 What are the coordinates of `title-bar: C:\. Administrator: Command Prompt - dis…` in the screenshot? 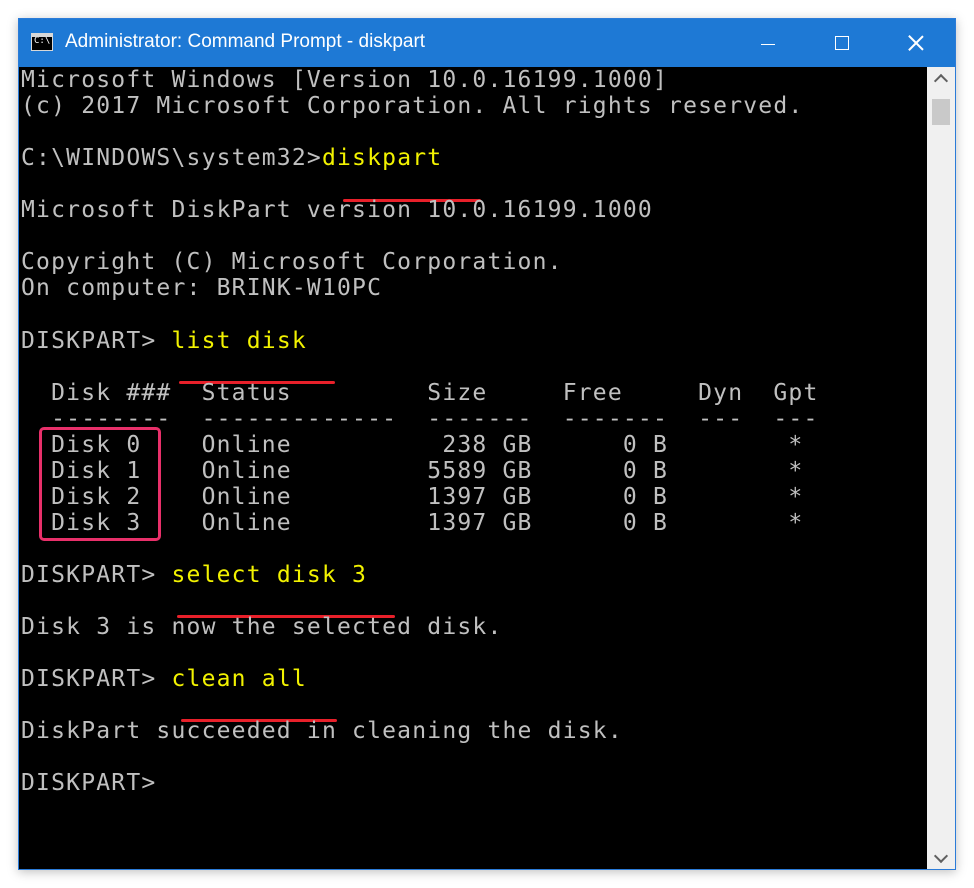 It's located at (487, 43).